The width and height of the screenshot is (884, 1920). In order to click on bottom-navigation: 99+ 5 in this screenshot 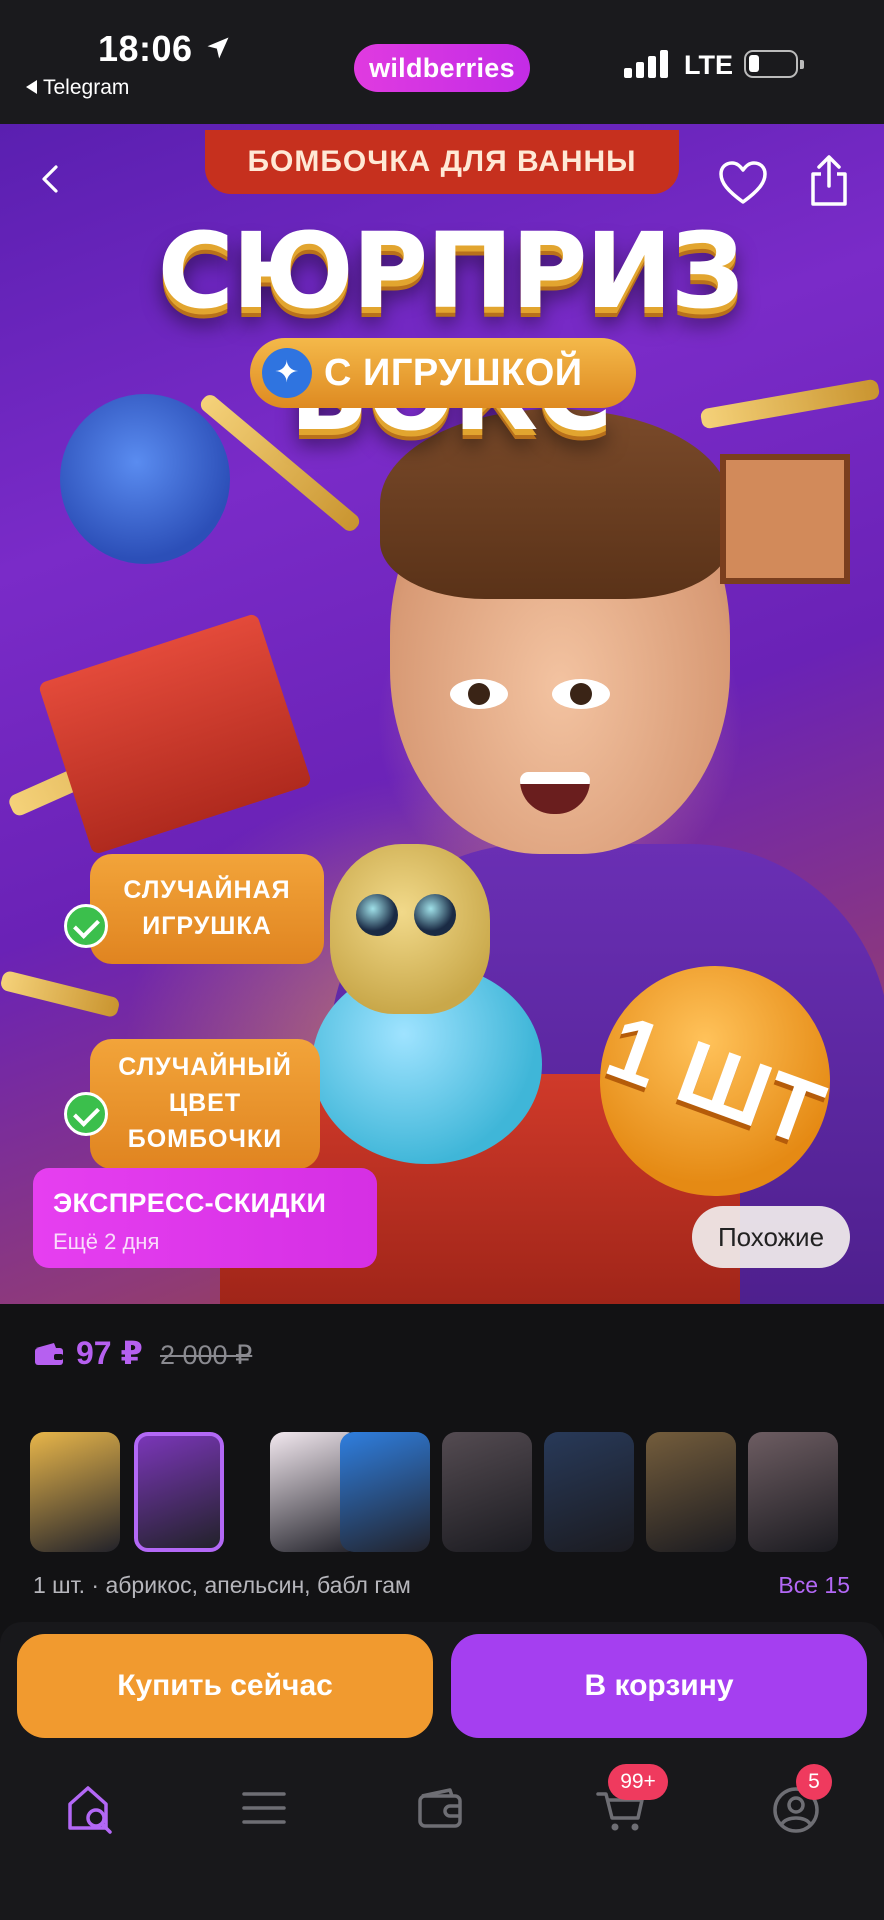, I will do `click(442, 1830)`.